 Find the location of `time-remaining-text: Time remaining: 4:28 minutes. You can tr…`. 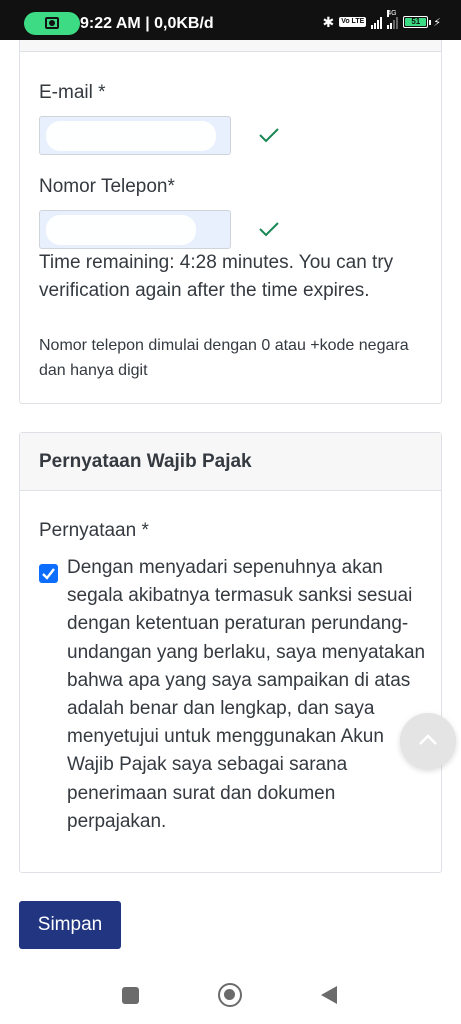

time-remaining-text: Time remaining: 4:28 minutes. You can tr… is located at coordinates (216, 276).